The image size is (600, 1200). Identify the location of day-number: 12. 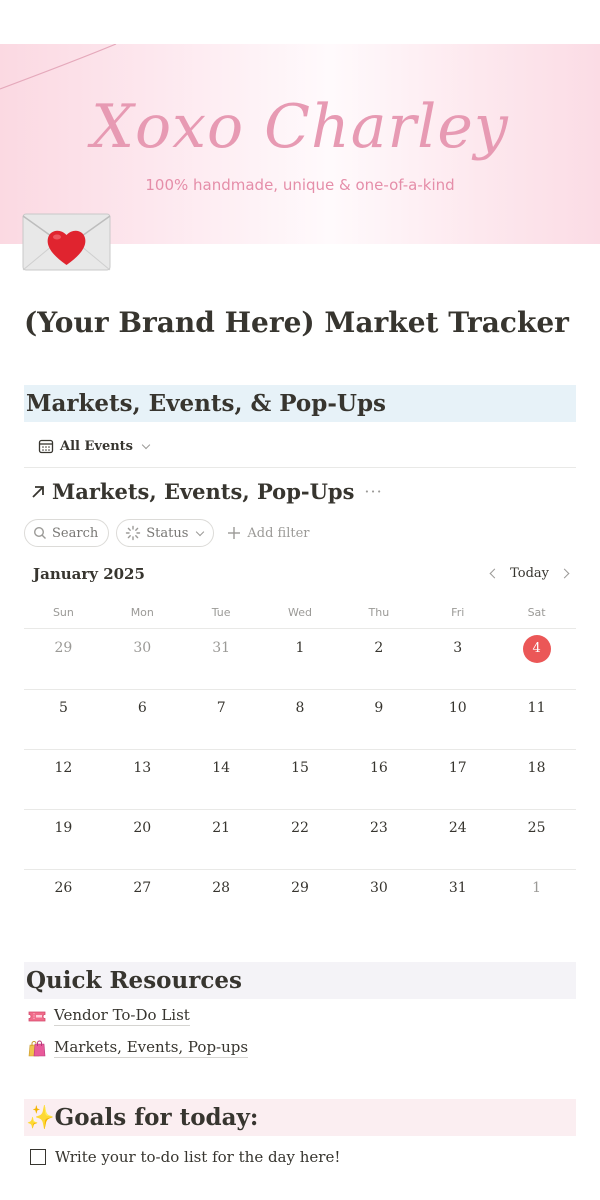
(63, 768).